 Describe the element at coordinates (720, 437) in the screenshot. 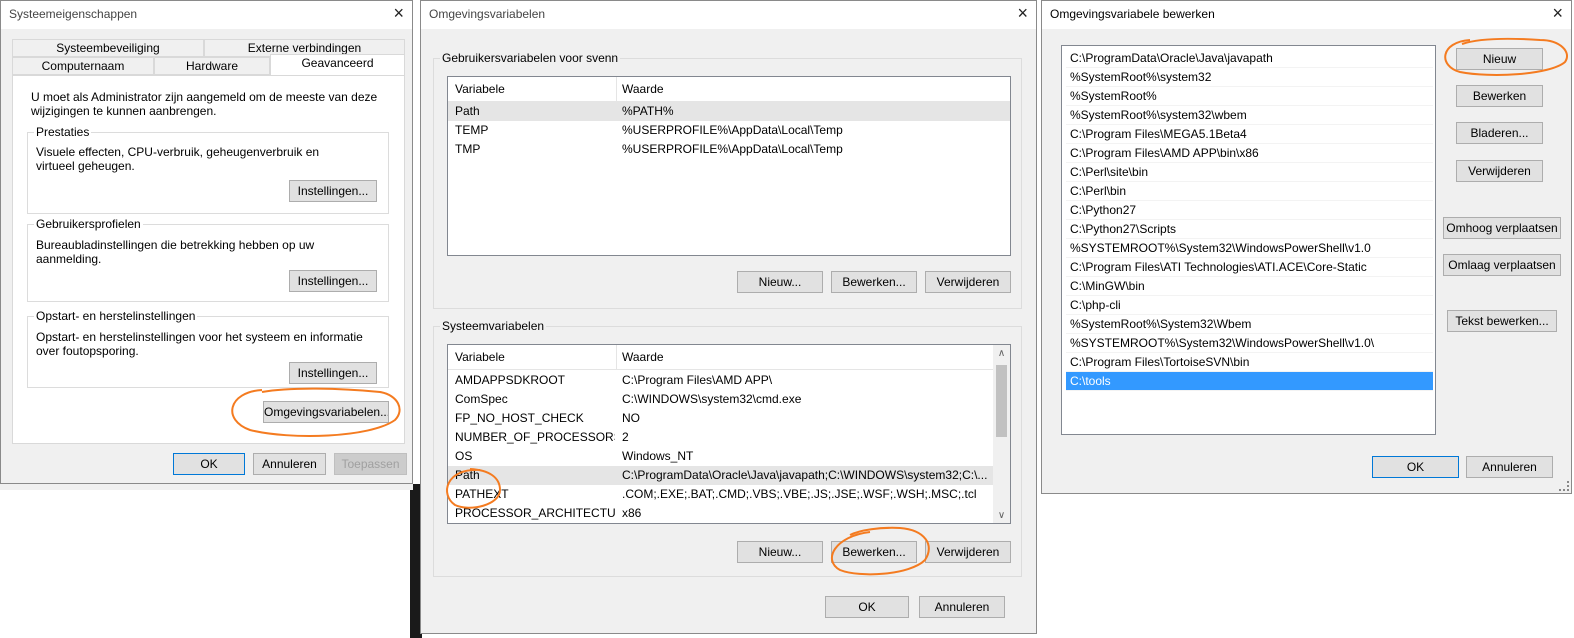

I see `table-row: NUMBER_OF_PROCESSORS 2` at that location.